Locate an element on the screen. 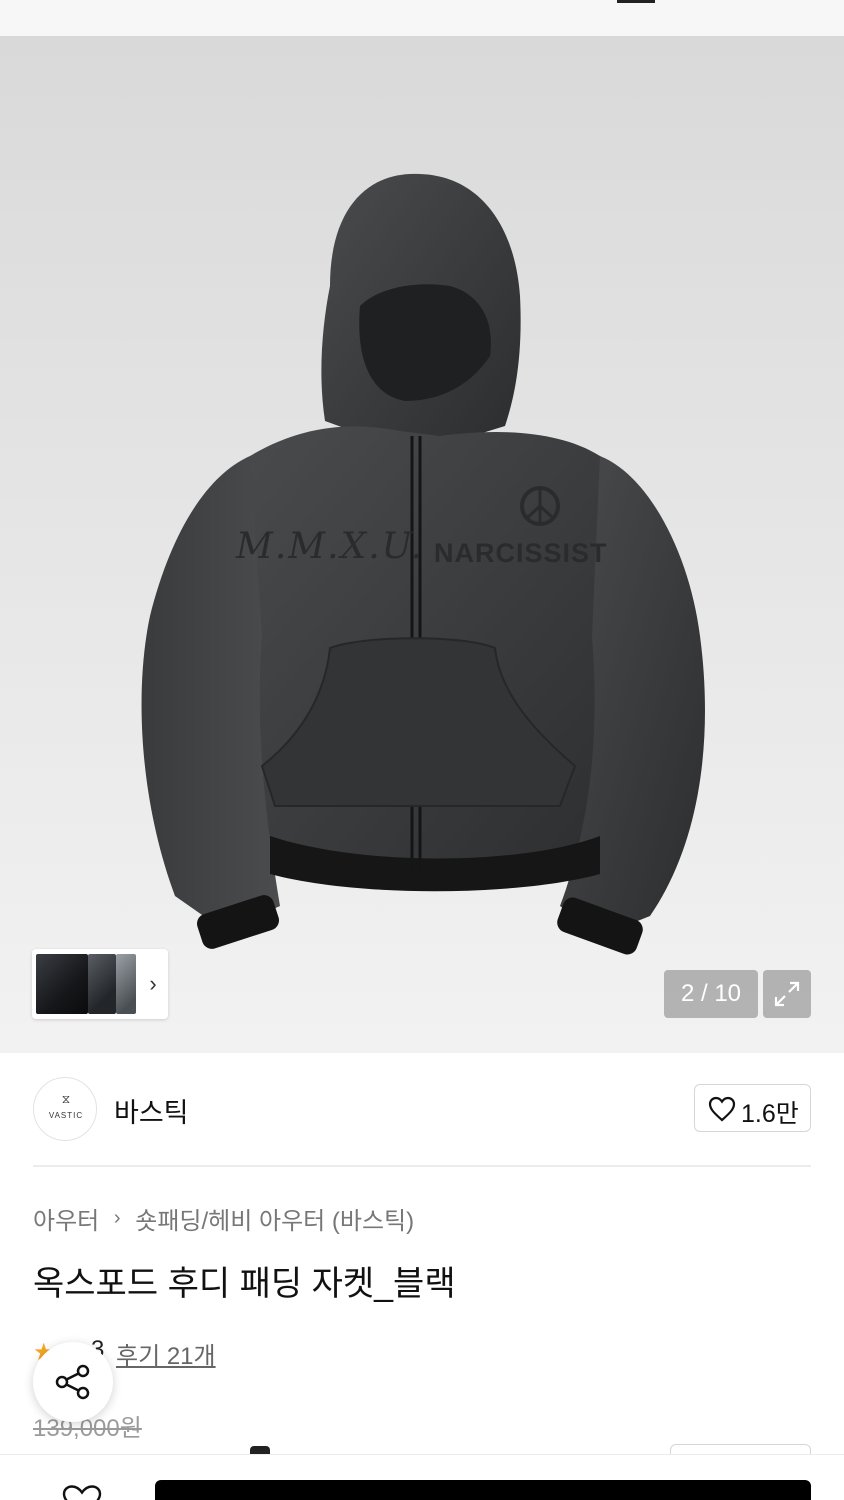  top-bar is located at coordinates (422, 18).